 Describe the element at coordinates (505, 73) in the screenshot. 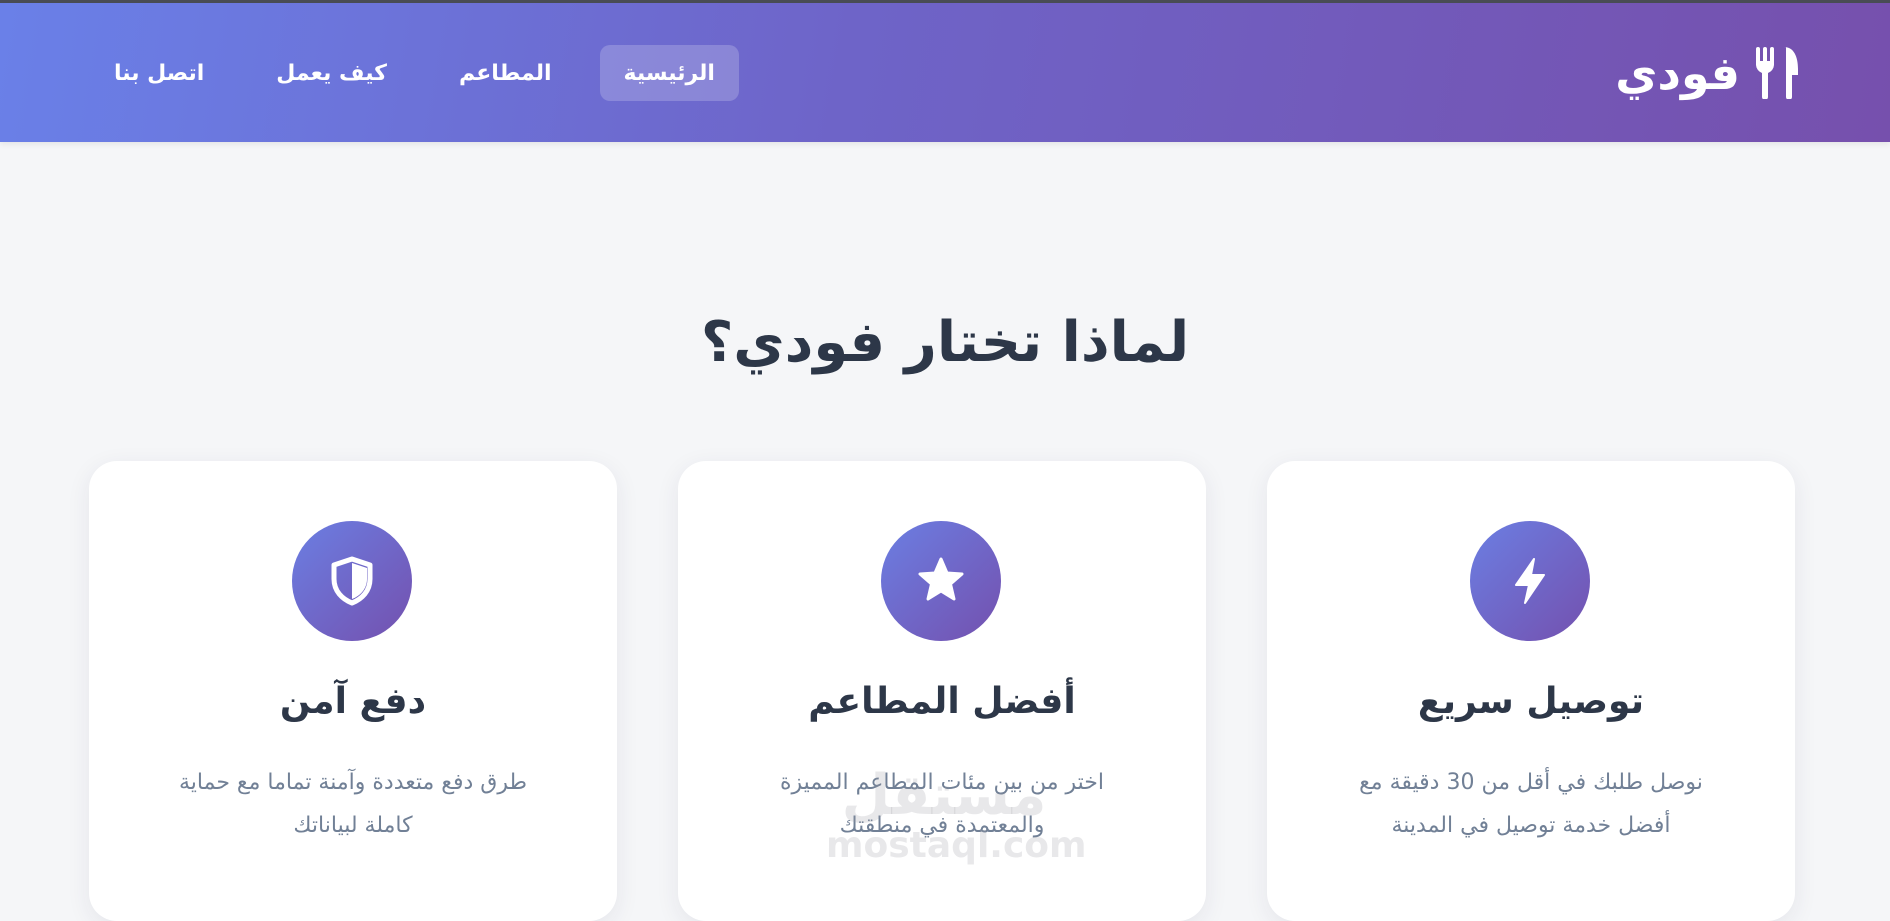

I see `nav-item-restaurants: المطاعم` at that location.